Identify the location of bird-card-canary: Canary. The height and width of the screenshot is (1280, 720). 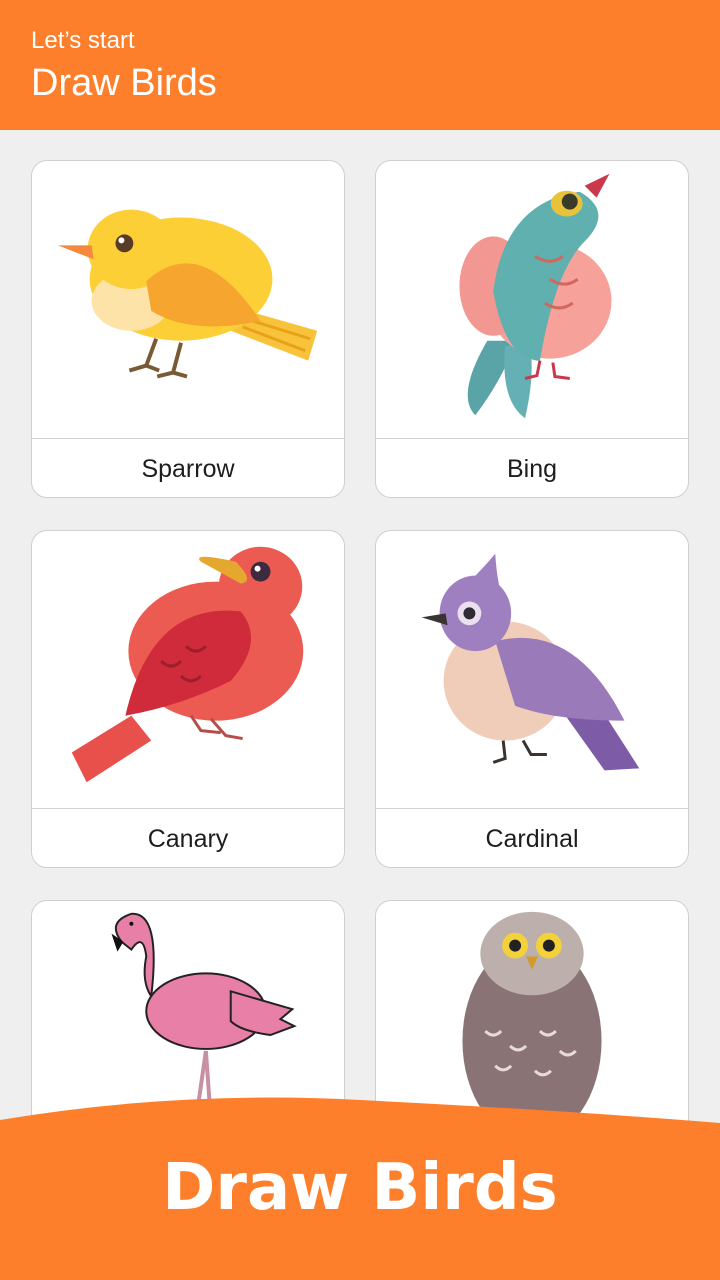
(188, 699).